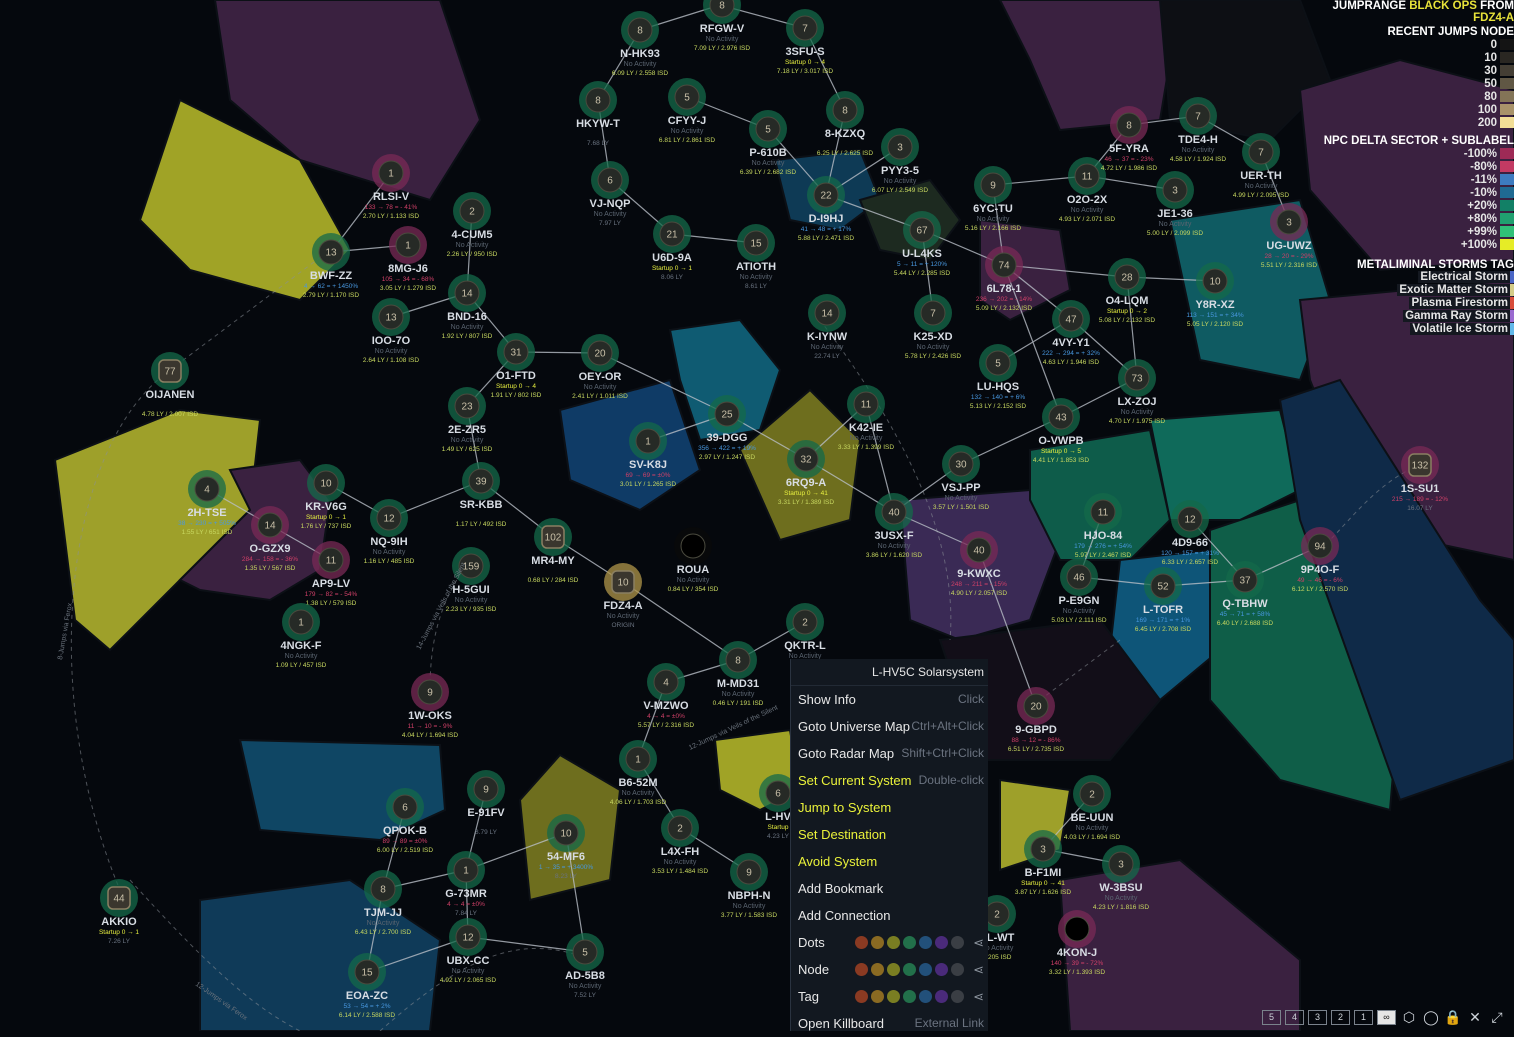 This screenshot has height=1037, width=1514. Describe the element at coordinates (672, 248) in the screenshot. I see `system-node: 21 U6D-9AStartup 0 → 1 8.06 LY` at that location.